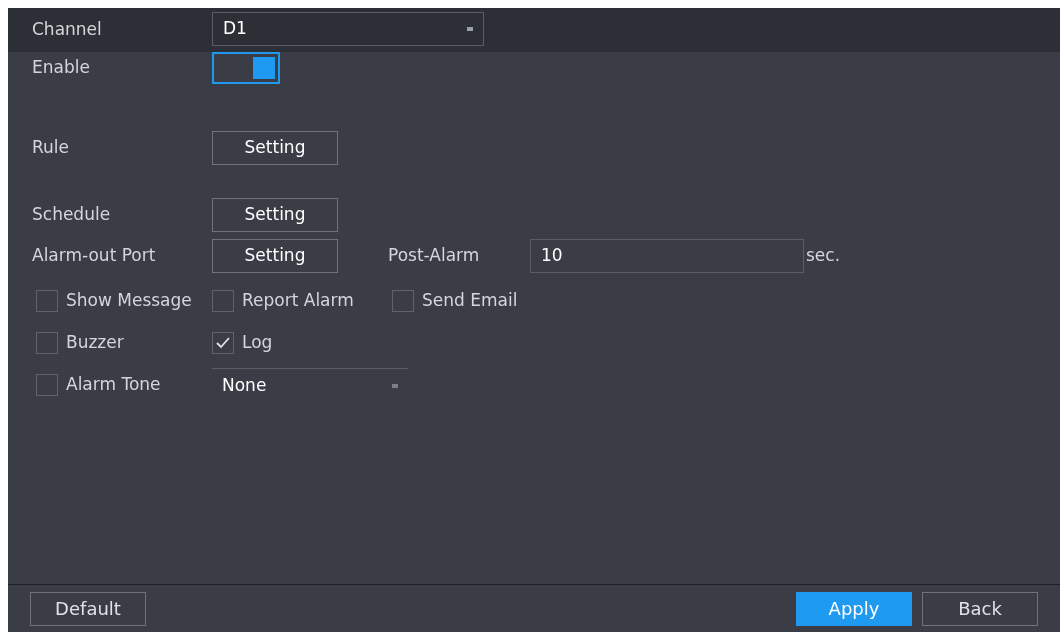 The image size is (1060, 632). Describe the element at coordinates (94, 256) in the screenshot. I see `alarm-out-port-label: Alarm-out Port` at that location.